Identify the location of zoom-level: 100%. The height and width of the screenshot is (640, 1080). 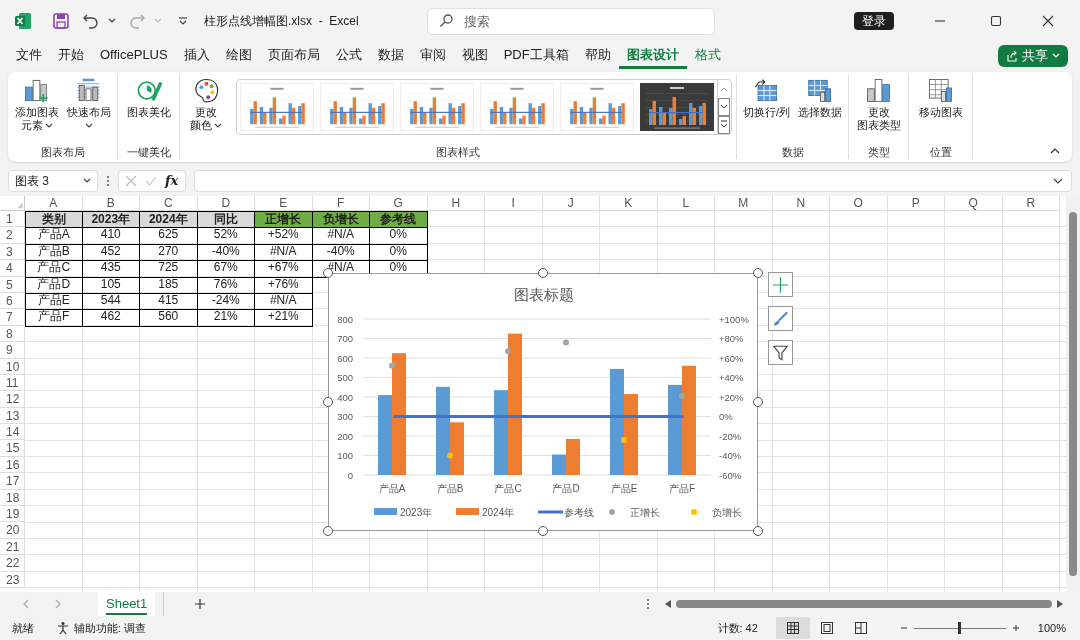
(1051, 628).